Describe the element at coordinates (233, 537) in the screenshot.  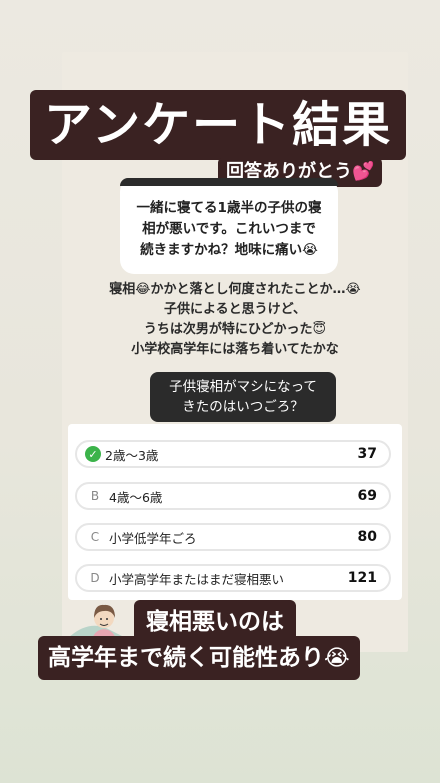
I see `poll-option-c: C 小学低学年ごろ 80` at that location.